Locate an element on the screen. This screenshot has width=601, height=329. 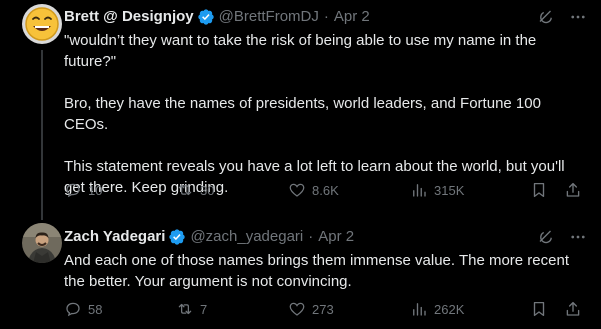
views-button: 315K is located at coordinates (437, 190).